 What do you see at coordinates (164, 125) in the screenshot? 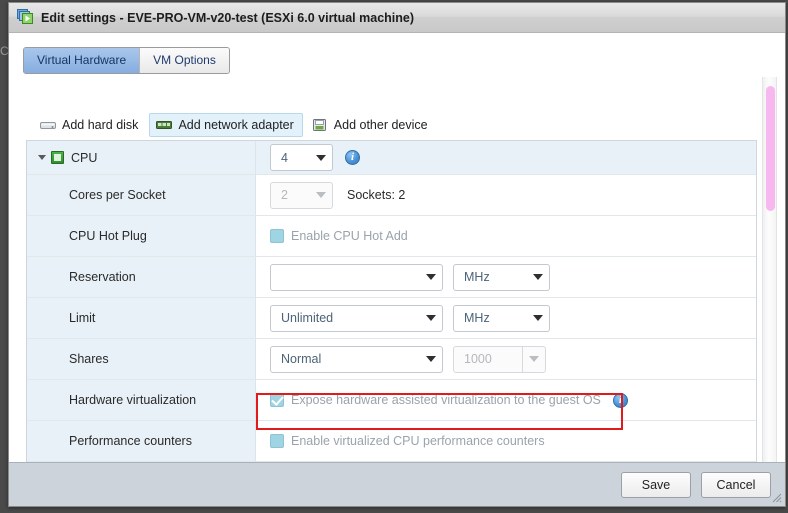
I see `network-adapter-icon` at bounding box center [164, 125].